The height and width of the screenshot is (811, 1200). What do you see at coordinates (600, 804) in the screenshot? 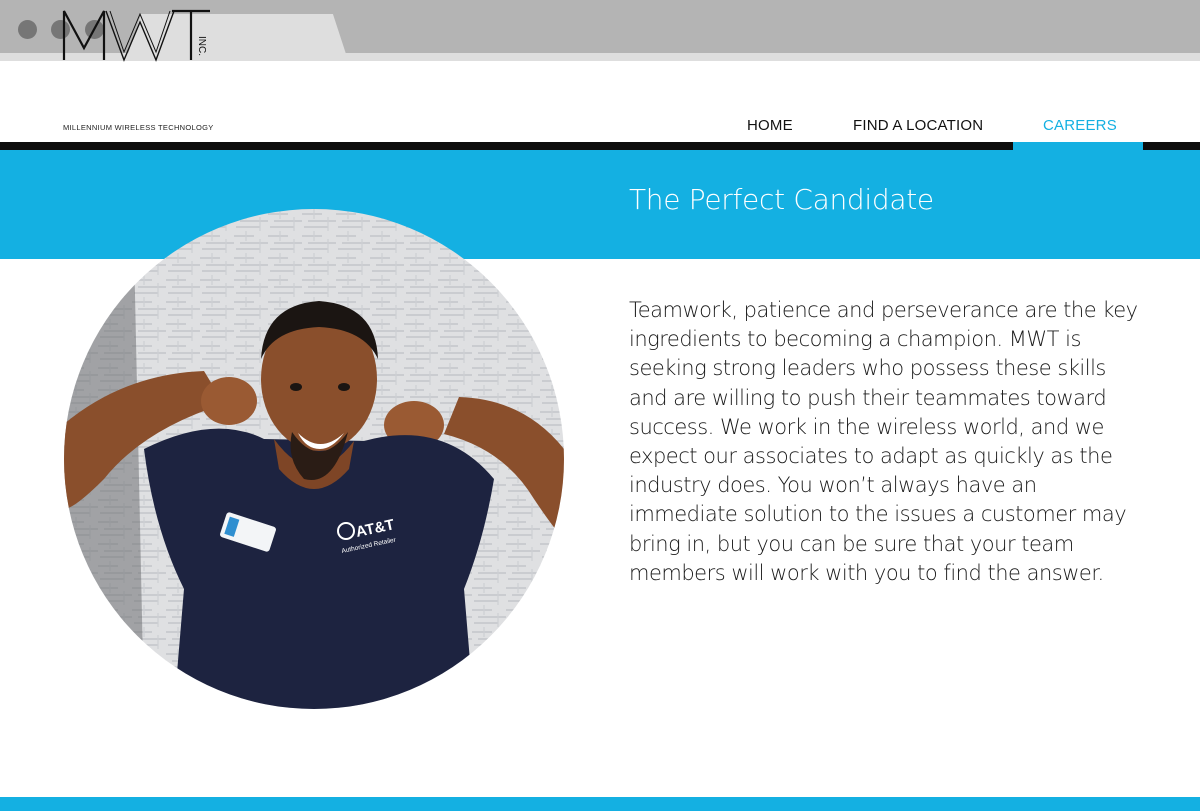
I see `footer-bar` at bounding box center [600, 804].